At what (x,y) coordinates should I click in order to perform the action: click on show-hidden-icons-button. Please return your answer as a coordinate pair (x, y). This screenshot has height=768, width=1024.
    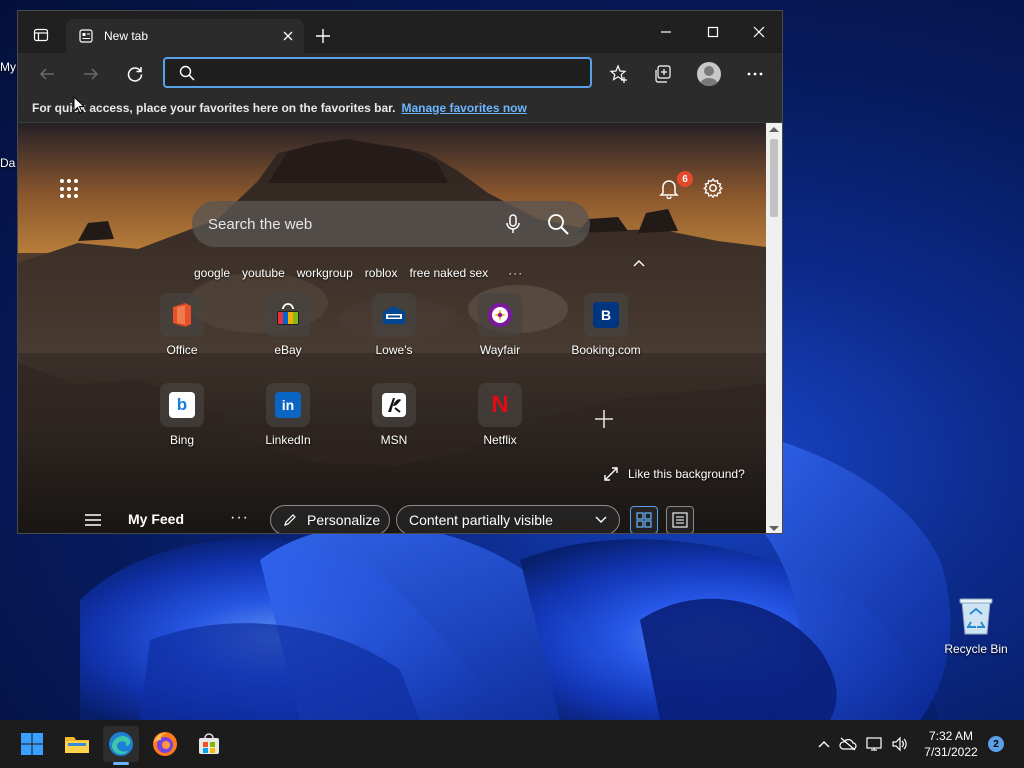
    Looking at the image, I should click on (824, 744).